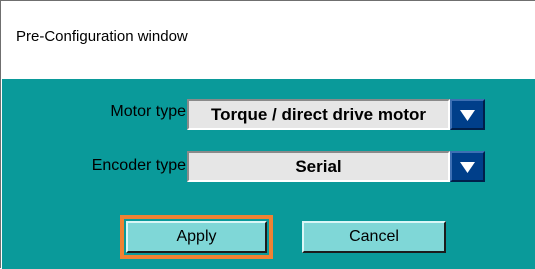 The image size is (535, 269). Describe the element at coordinates (318, 166) in the screenshot. I see `encoder-type-value: Serial` at that location.